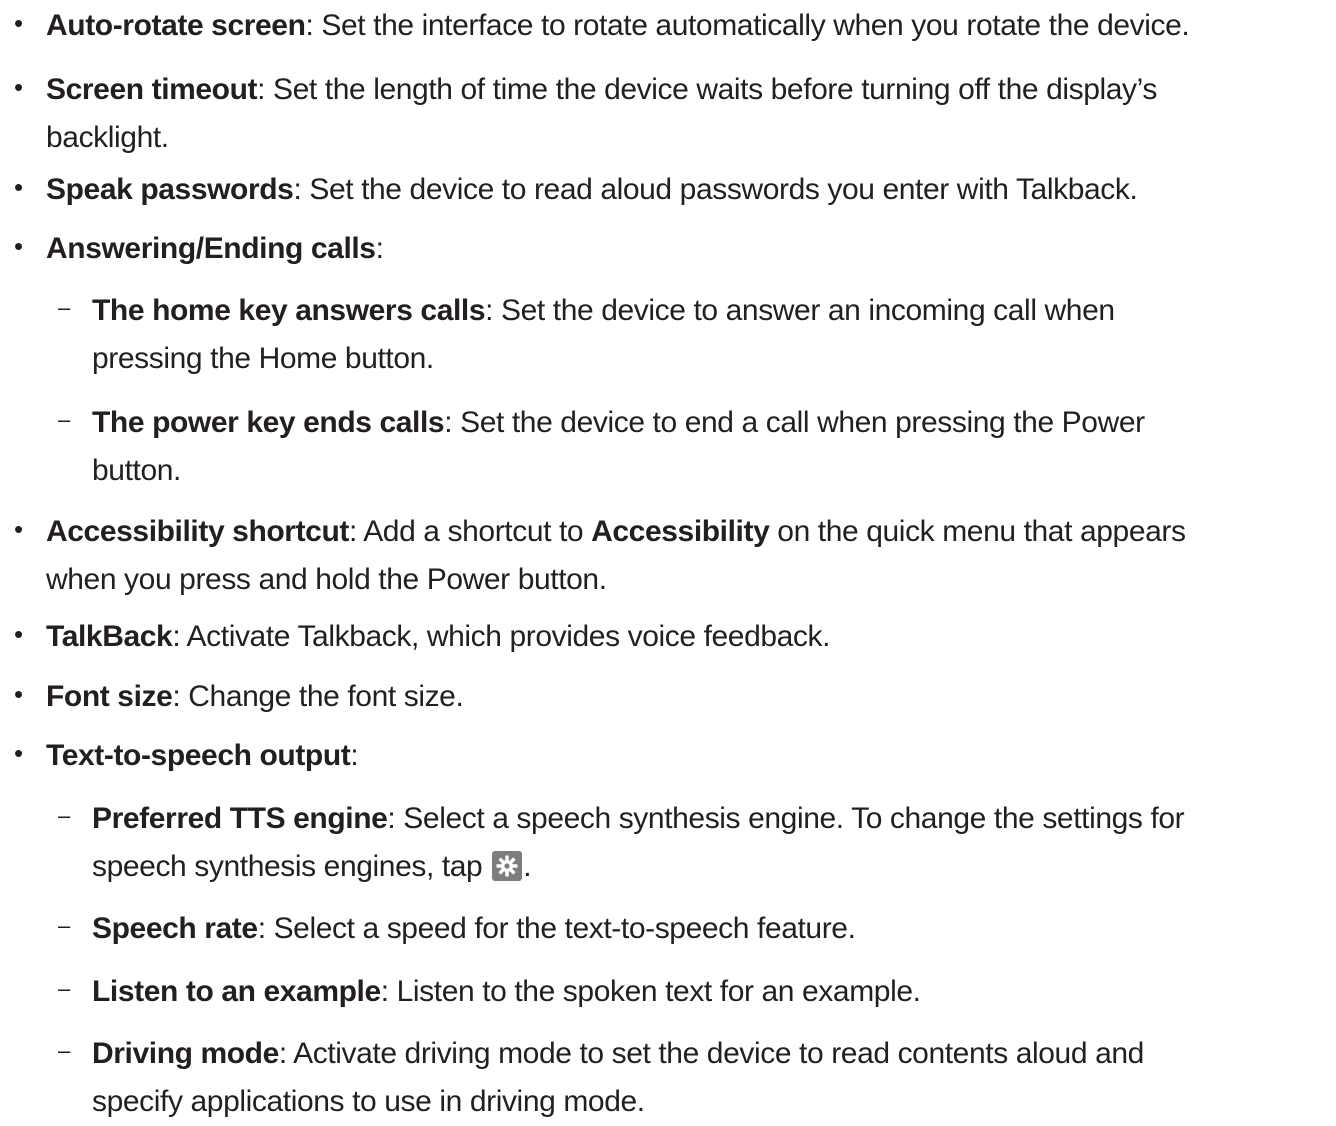 The image size is (1336, 1126). What do you see at coordinates (289, 310) in the screenshot?
I see `term-home-key-answers-calls: The home key answers calls` at bounding box center [289, 310].